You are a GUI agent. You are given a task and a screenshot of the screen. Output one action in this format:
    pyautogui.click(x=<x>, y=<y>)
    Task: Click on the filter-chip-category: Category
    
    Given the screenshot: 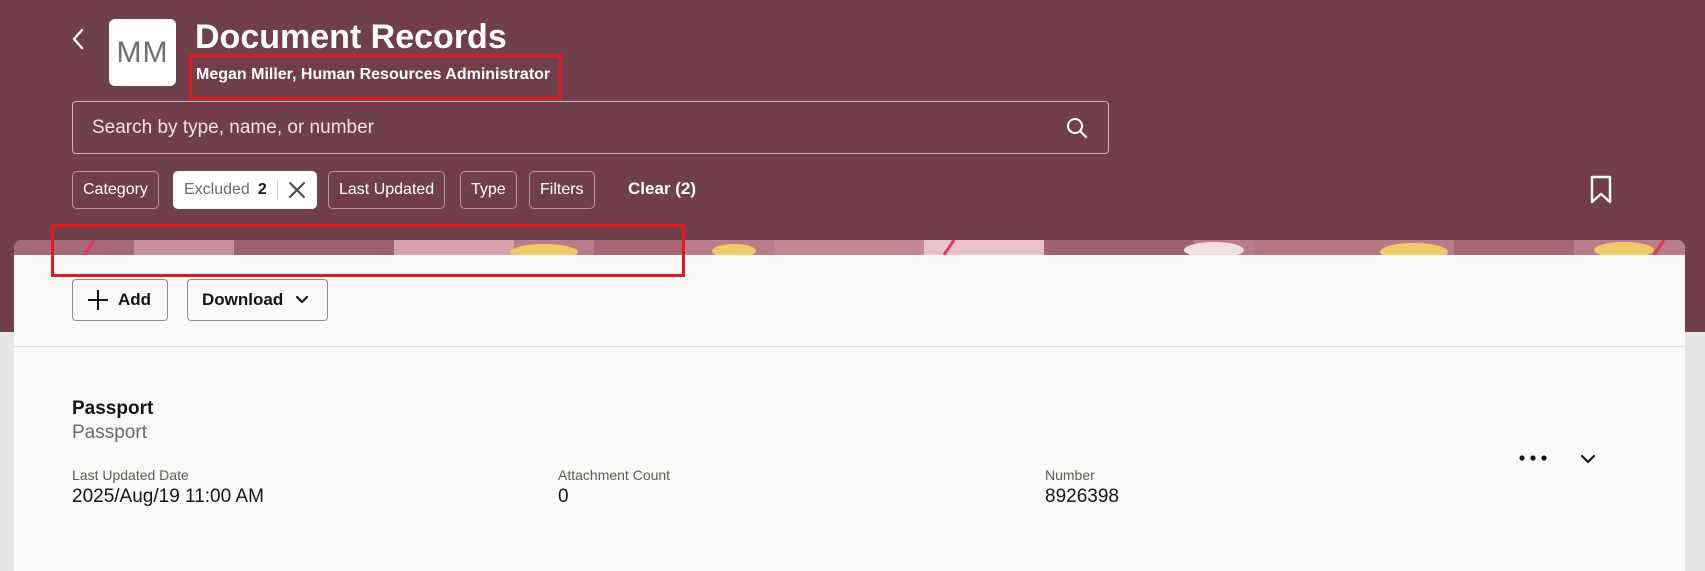 What is the action you would take?
    pyautogui.click(x=115, y=190)
    